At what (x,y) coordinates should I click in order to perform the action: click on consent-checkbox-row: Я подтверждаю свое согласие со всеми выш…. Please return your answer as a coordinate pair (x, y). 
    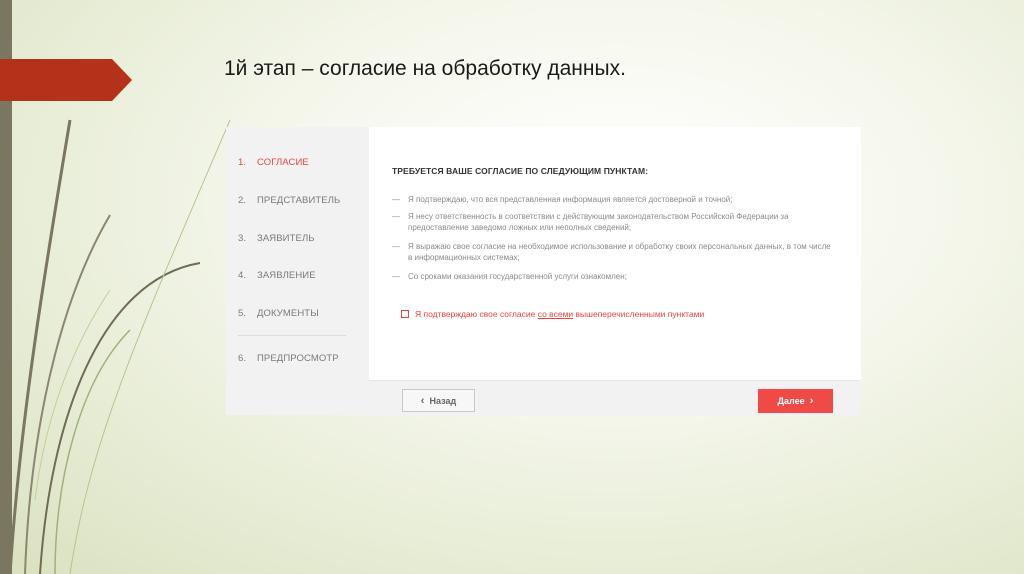
    Looking at the image, I should click on (552, 314).